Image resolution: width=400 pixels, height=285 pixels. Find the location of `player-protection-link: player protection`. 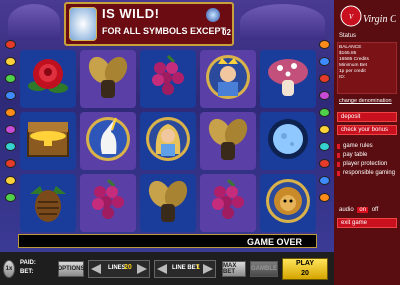

player-protection-link: player protection is located at coordinates (367, 164).